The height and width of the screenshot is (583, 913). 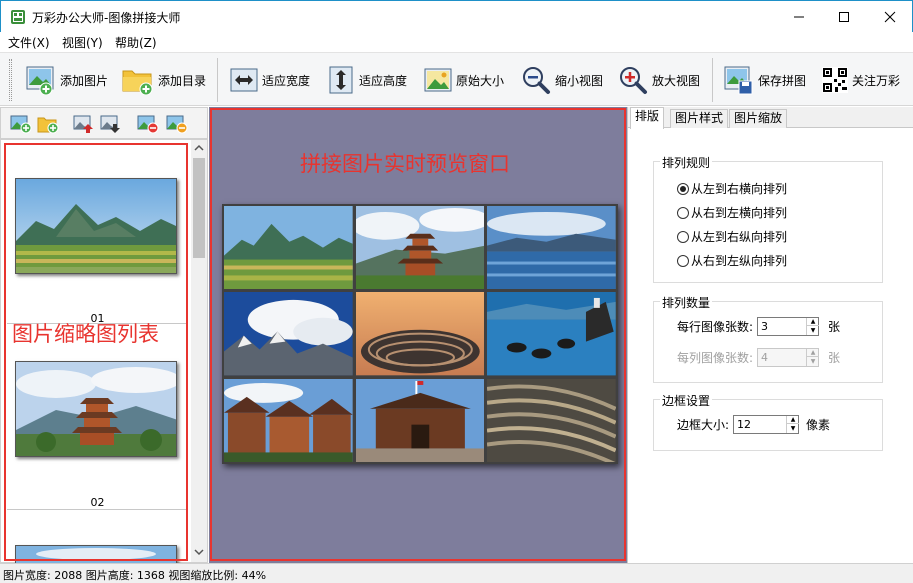 I want to click on add-image-button: 添加图片, so click(x=67, y=80).